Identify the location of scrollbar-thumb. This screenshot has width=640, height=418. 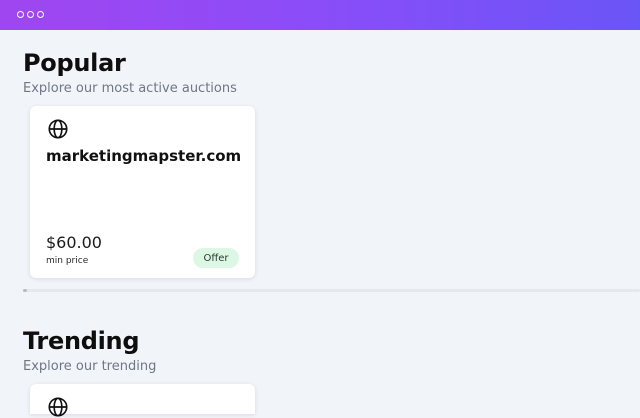
(25, 290).